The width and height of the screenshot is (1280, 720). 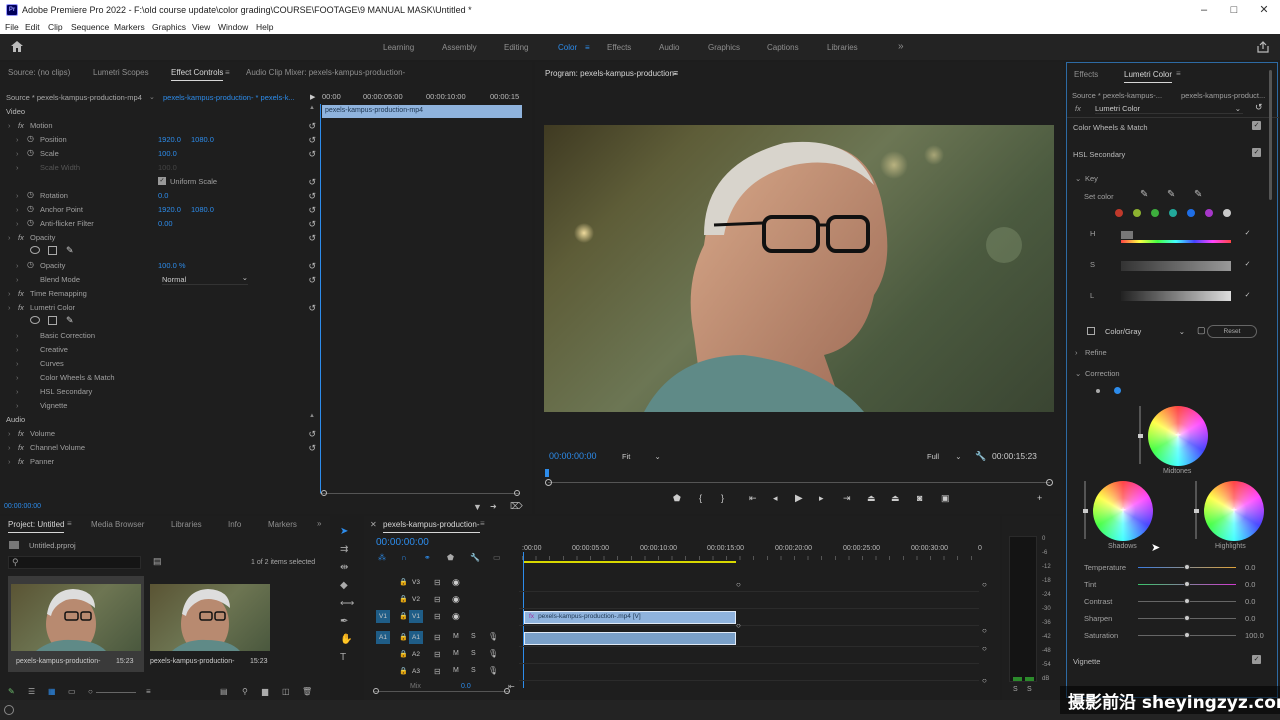 What do you see at coordinates (1178, 436) in the screenshot?
I see `midtones-wheel: +` at bounding box center [1178, 436].